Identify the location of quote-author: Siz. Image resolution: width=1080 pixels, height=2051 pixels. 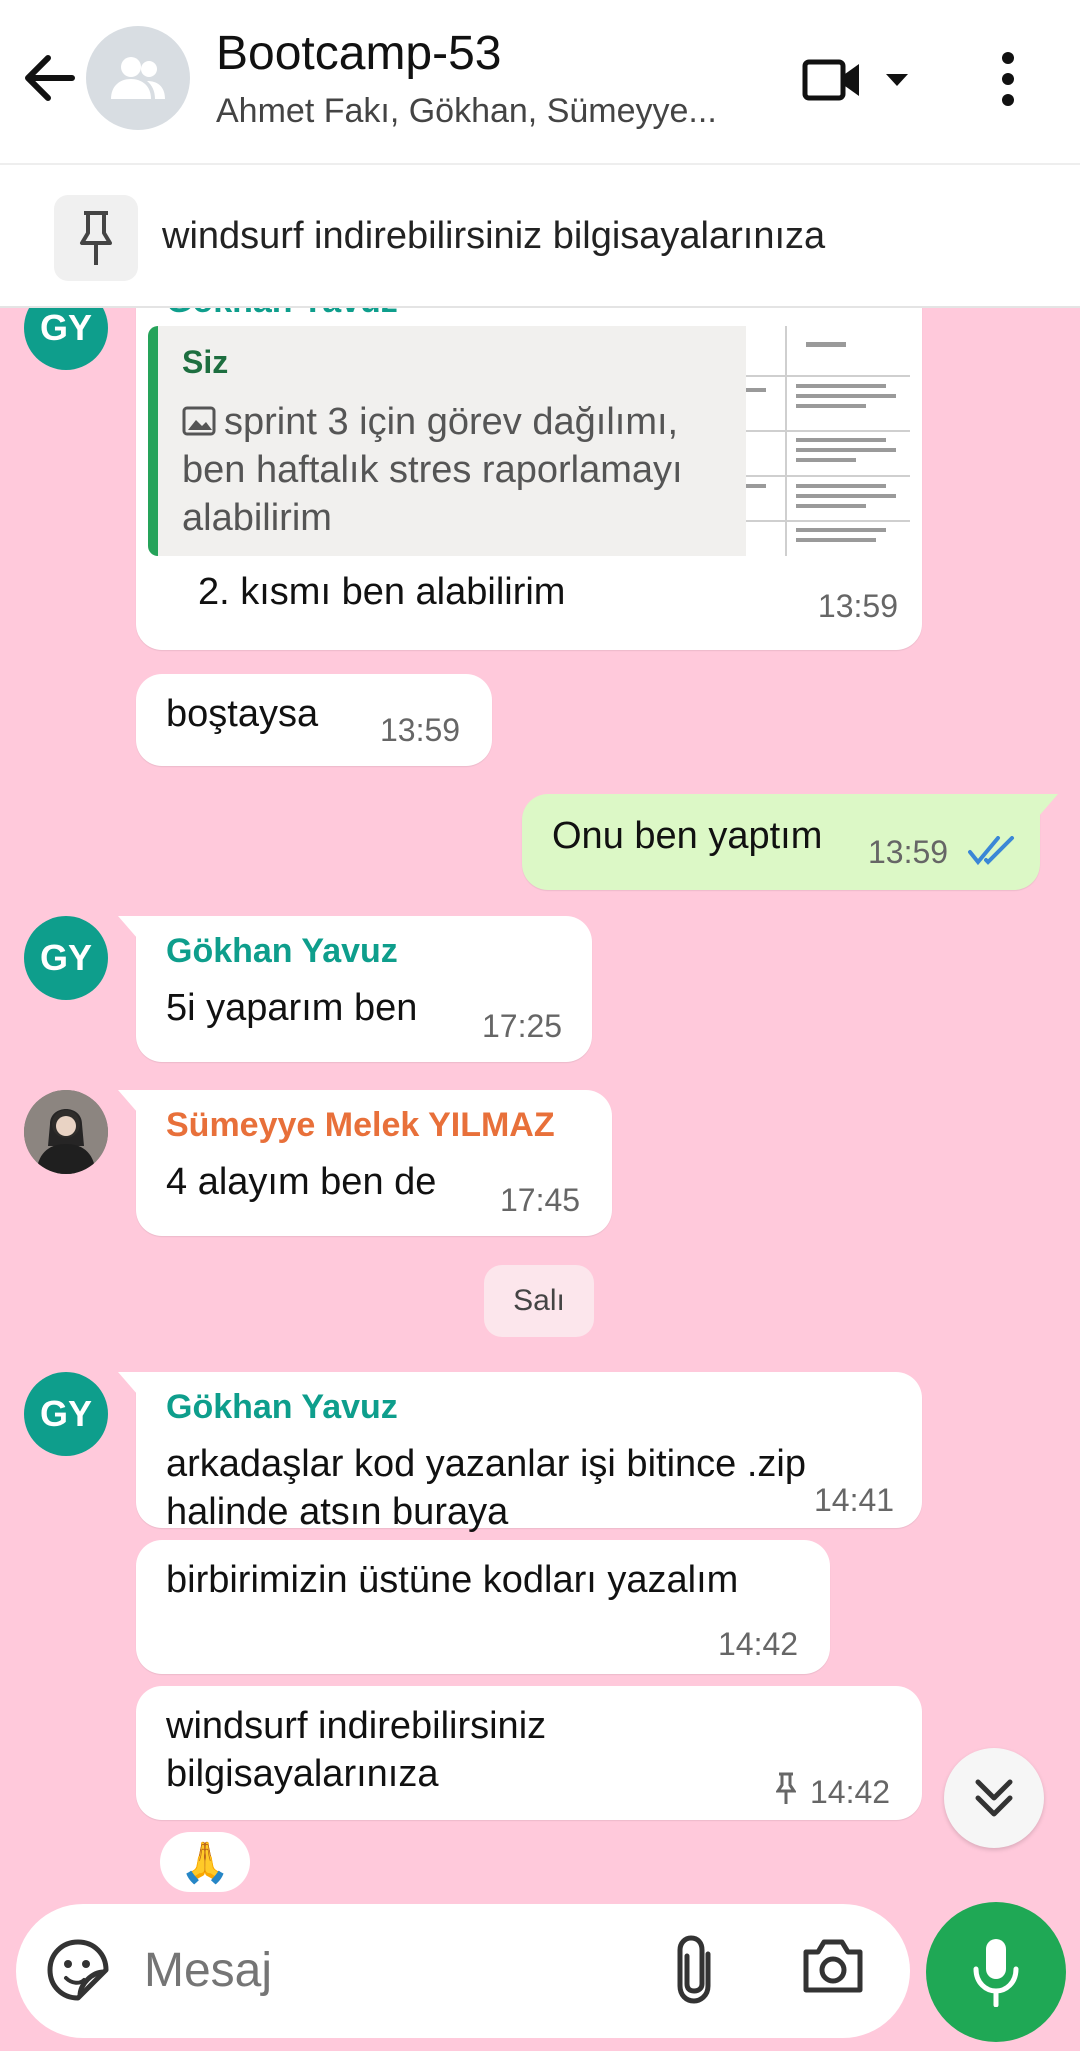
(205, 362).